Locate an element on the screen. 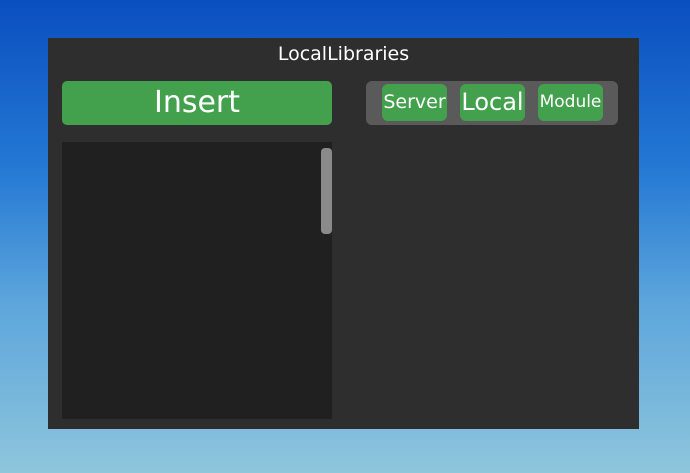  module-button: Module is located at coordinates (570, 102).